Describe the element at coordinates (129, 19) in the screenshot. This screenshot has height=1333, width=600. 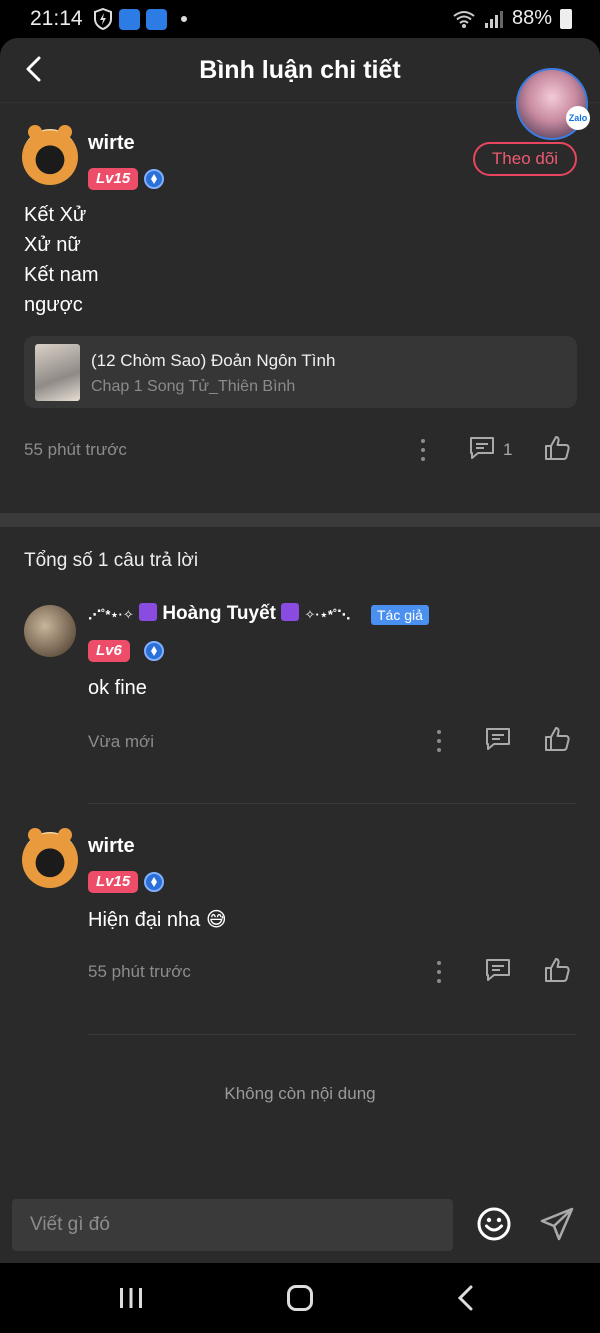
I see `novel-toon-icon` at that location.